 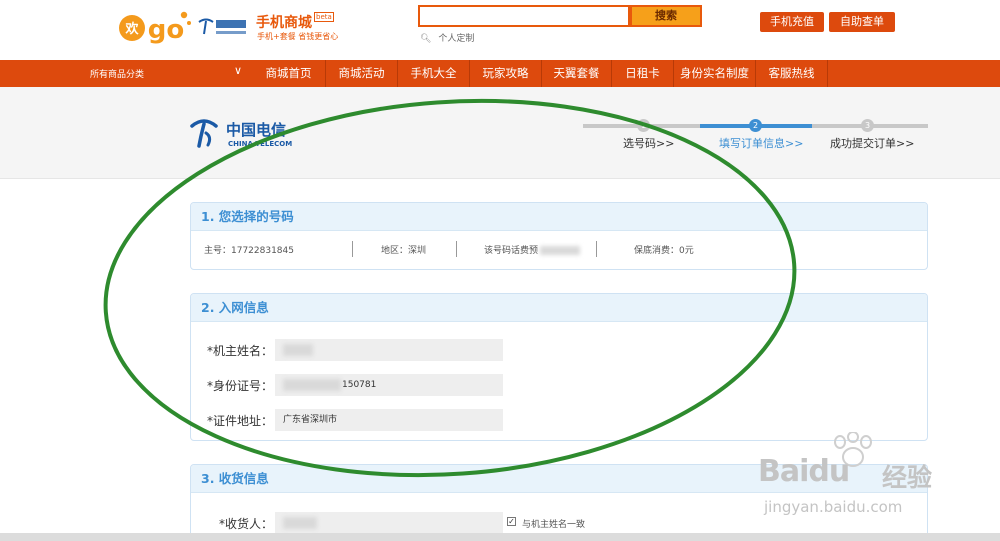 What do you see at coordinates (404, 251) in the screenshot?
I see `region: 地区：深圳` at bounding box center [404, 251].